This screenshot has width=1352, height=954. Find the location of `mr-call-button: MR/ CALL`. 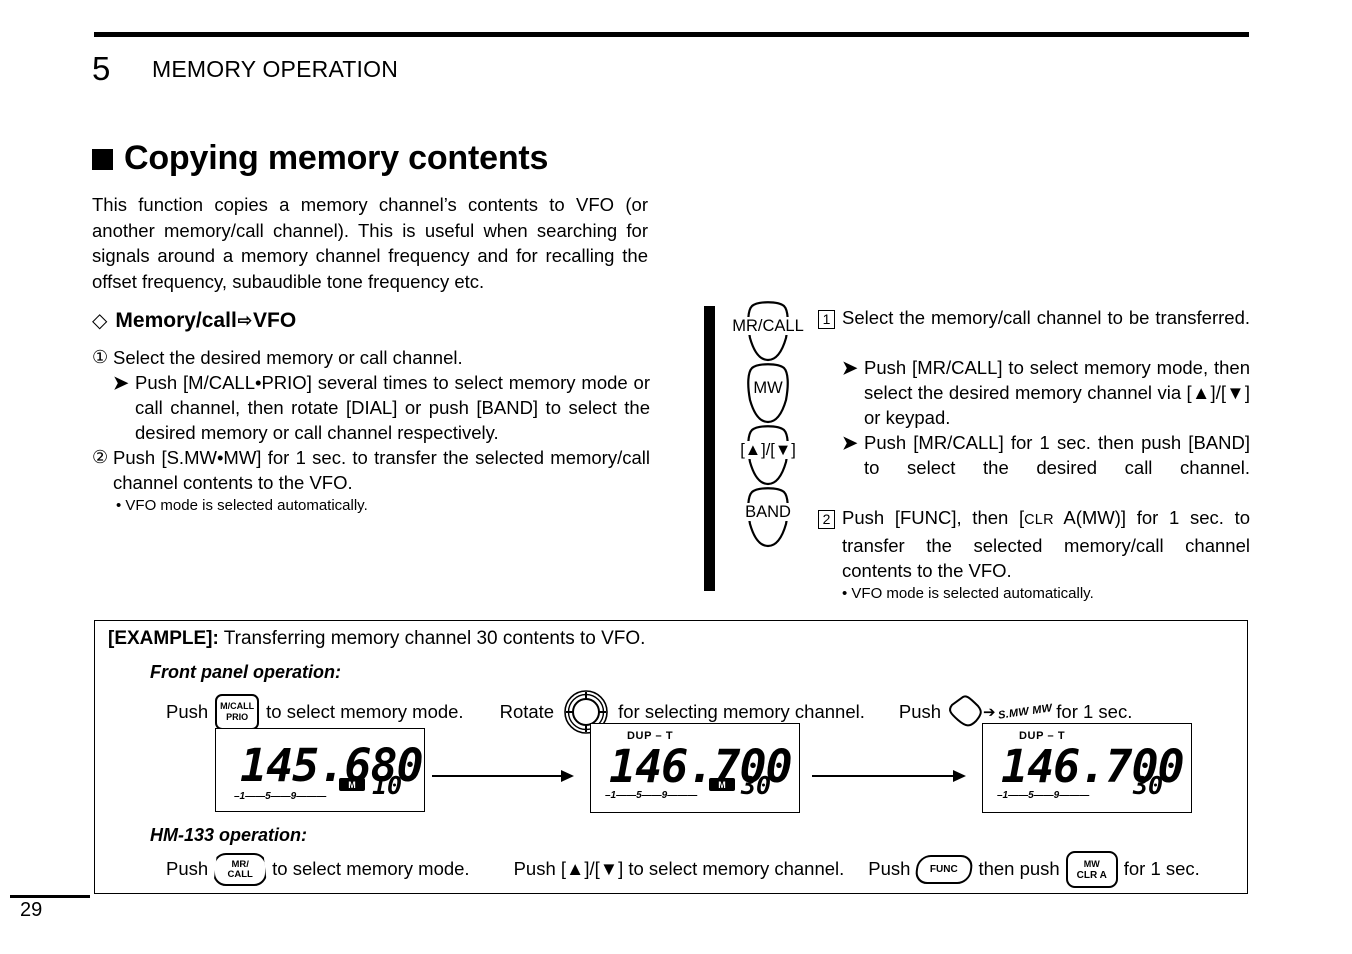

mr-call-button: MR/ CALL is located at coordinates (240, 869).